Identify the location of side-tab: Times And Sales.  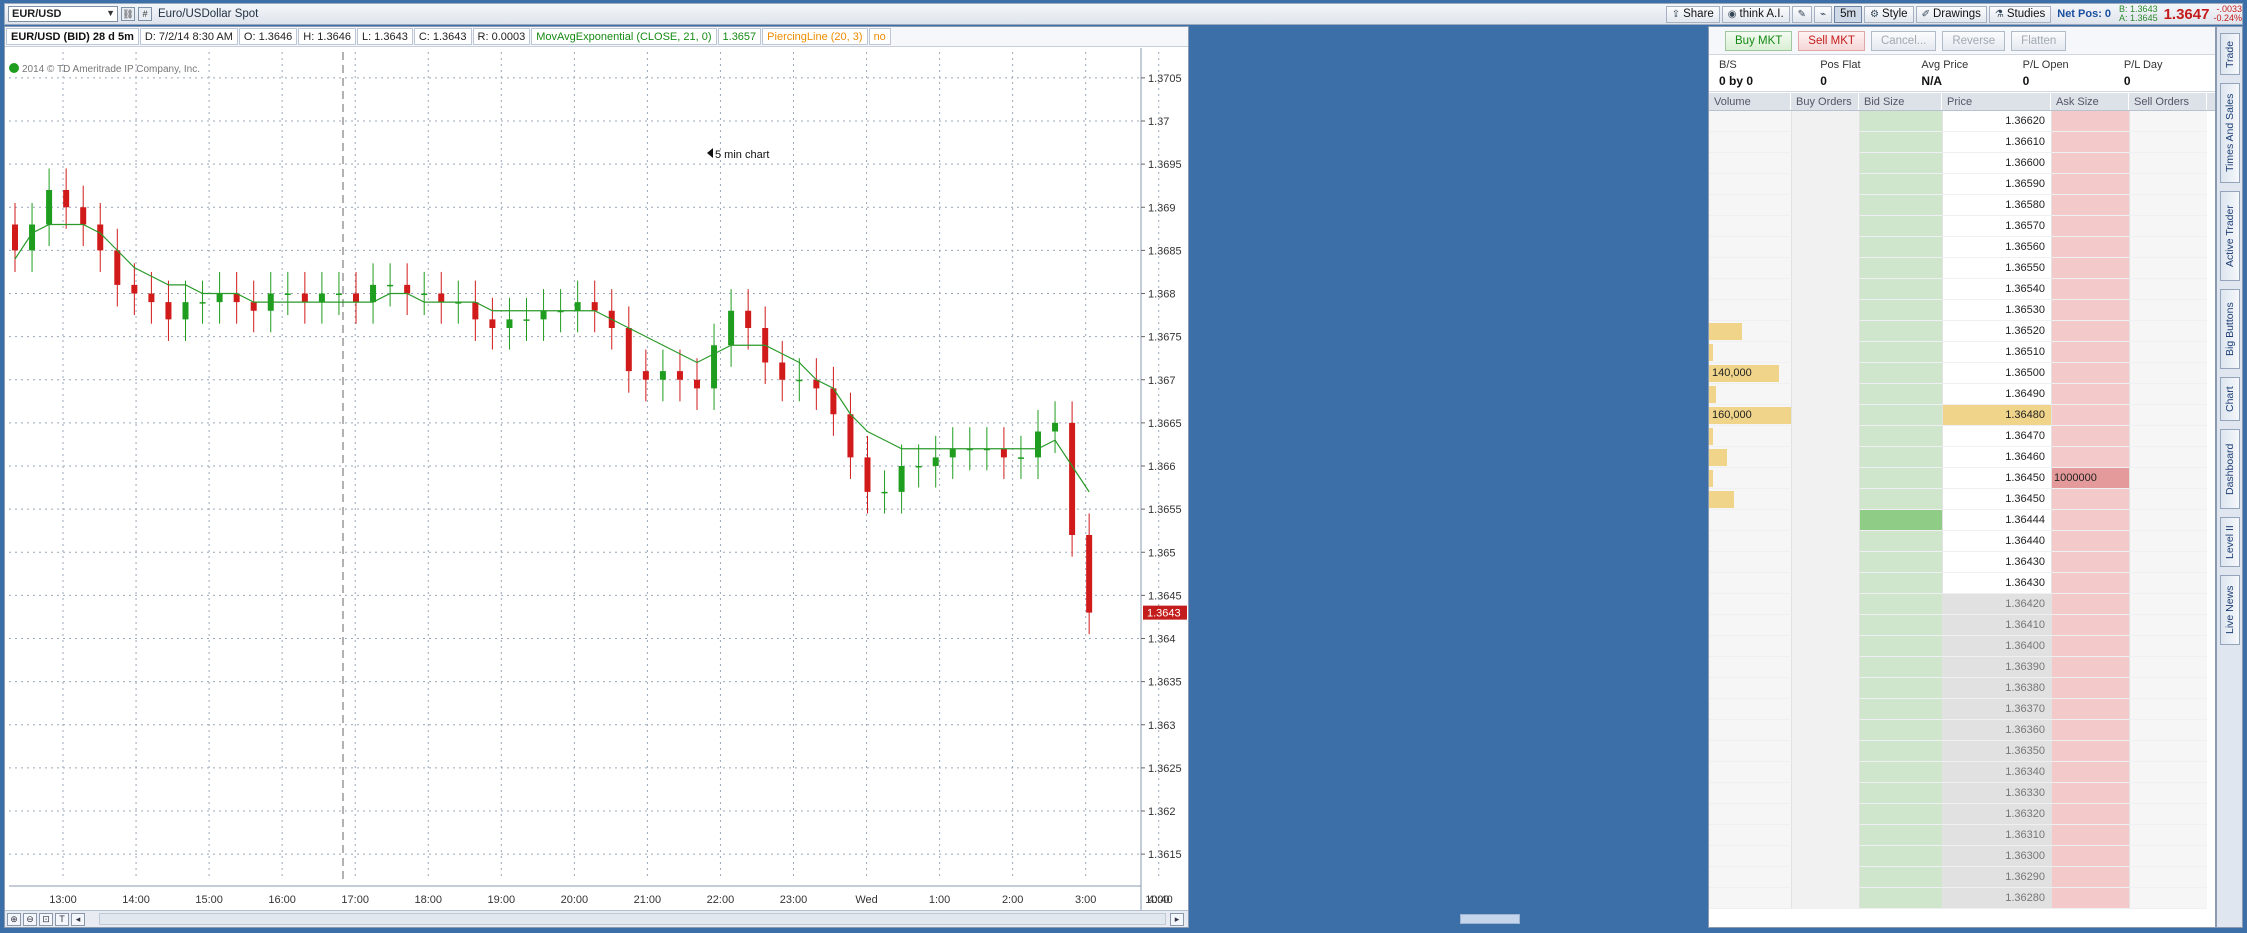
(2230, 133).